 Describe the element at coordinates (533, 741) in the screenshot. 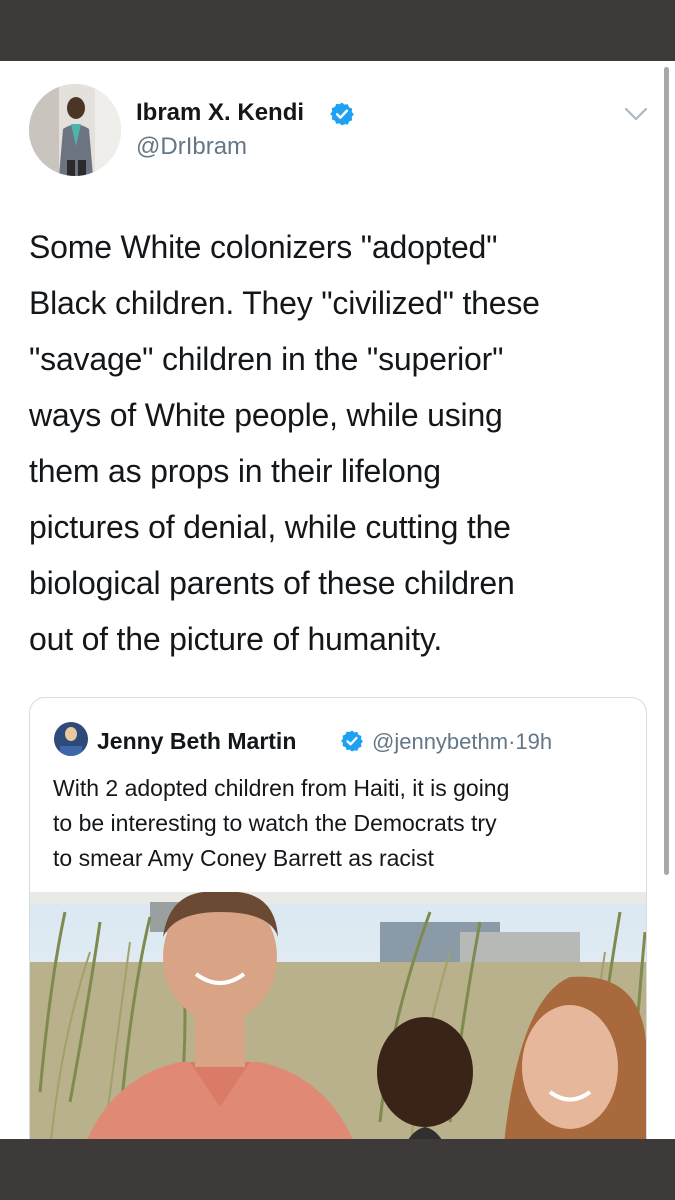

I see `quoted-time: 19h` at that location.